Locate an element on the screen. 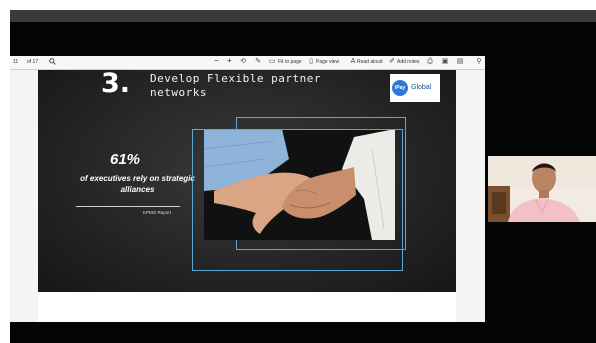 This screenshot has width=596, height=343. fit-to-page-button: Fit to page is located at coordinates (290, 62).